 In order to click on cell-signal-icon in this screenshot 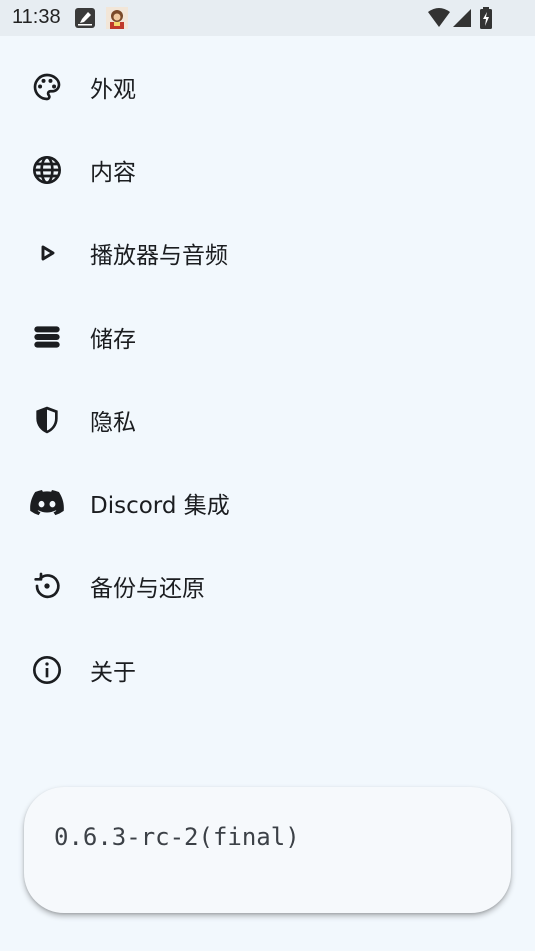, I will do `click(462, 18)`.